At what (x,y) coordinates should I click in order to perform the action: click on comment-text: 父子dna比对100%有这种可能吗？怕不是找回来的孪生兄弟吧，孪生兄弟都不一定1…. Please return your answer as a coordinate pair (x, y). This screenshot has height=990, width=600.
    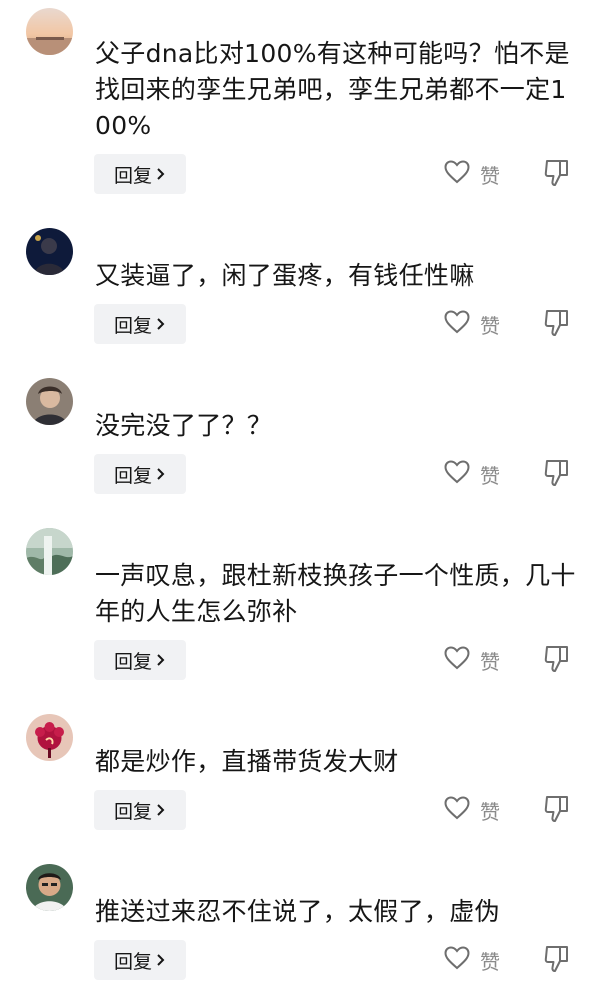
    Looking at the image, I should click on (332, 89).